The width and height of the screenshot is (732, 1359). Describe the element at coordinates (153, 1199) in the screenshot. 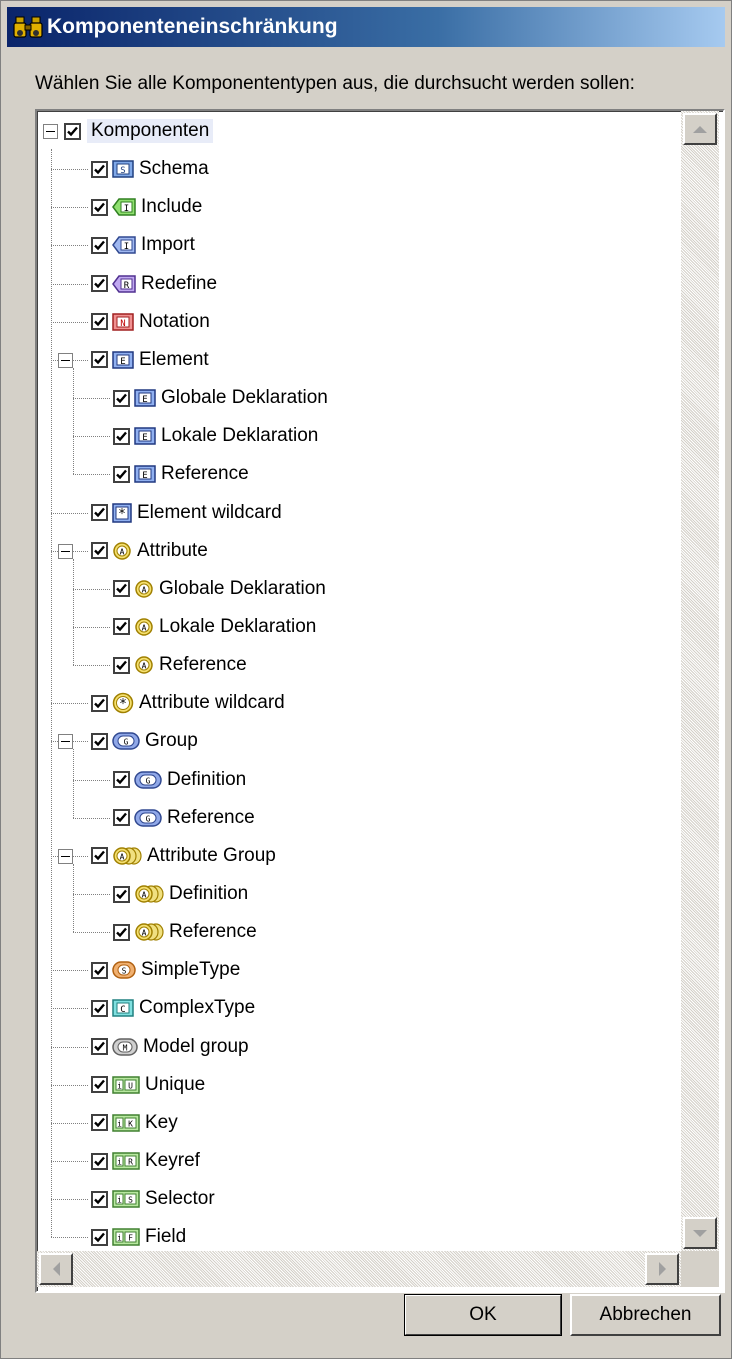

I see `tree-item-selector: i S Selector` at that location.